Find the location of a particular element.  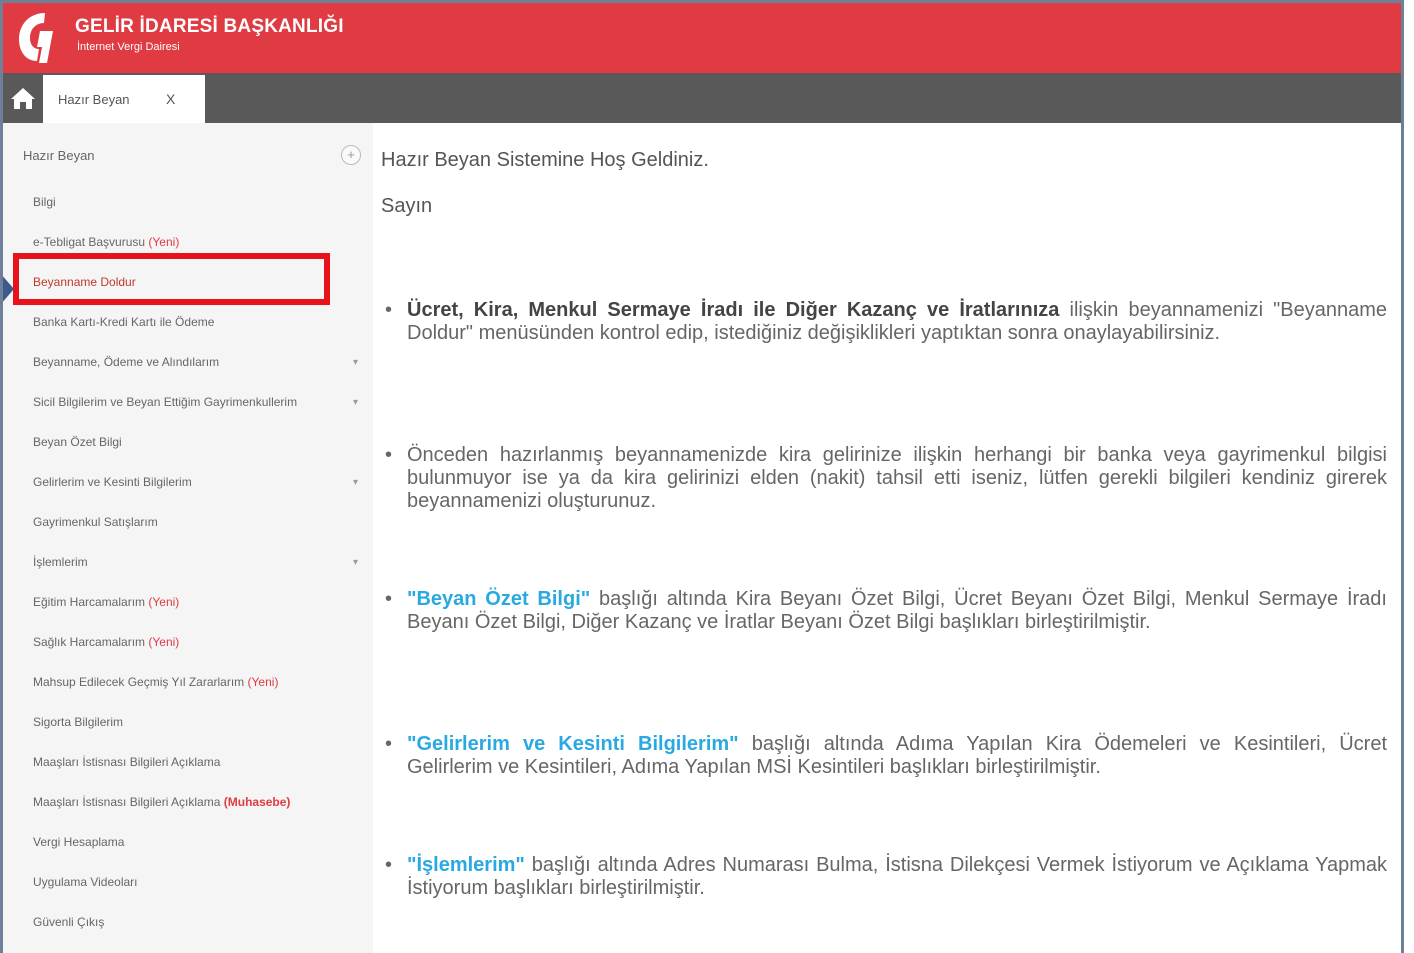

sidebar-item-egitim: Eğitim Harcamalarım (Yeni) is located at coordinates (106, 602).